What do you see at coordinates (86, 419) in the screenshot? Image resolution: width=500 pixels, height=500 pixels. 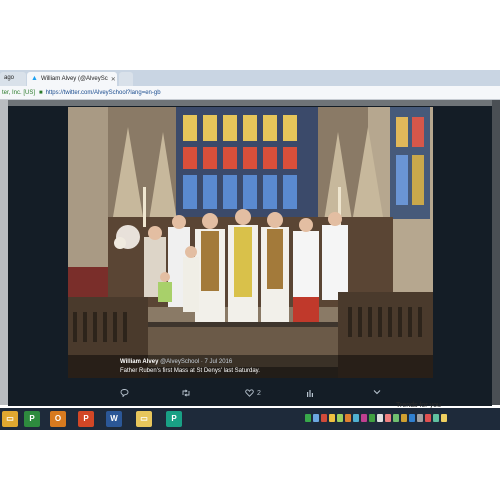 I see `powerpoint-icon: P` at bounding box center [86, 419].